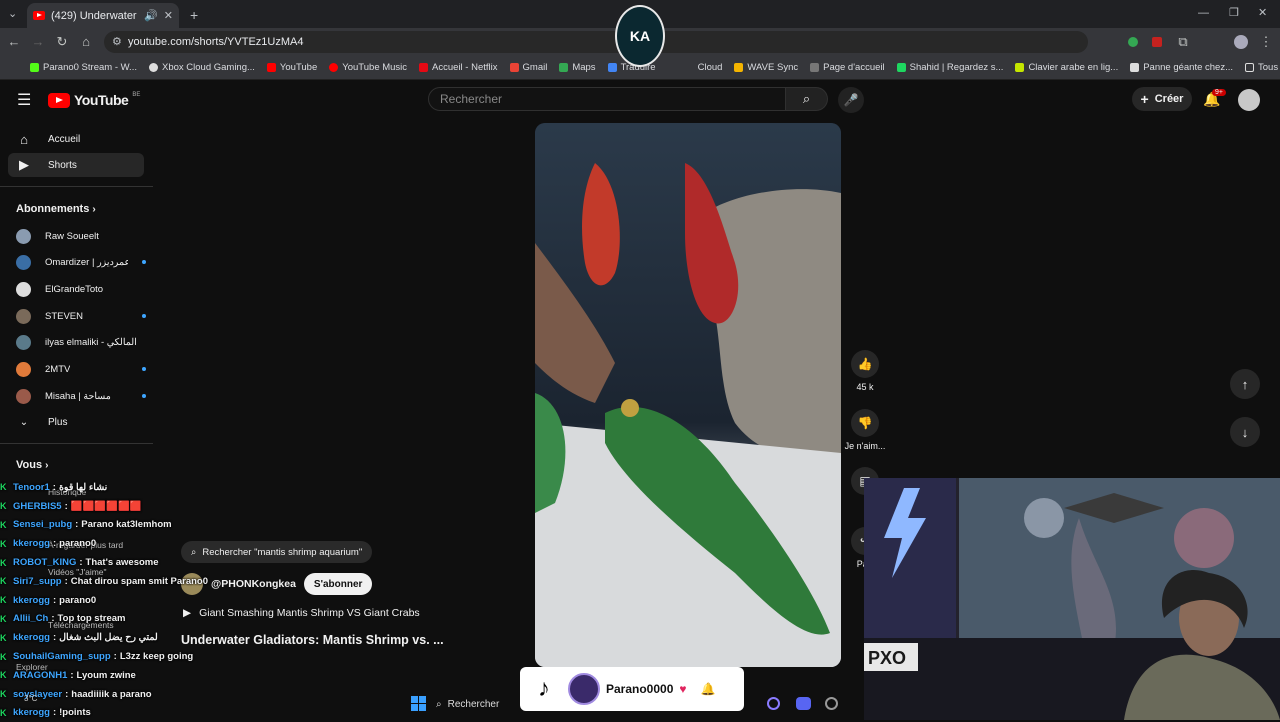  What do you see at coordinates (156, 657) in the screenshot?
I see `chat-text: L3zz keep going` at bounding box center [156, 657].